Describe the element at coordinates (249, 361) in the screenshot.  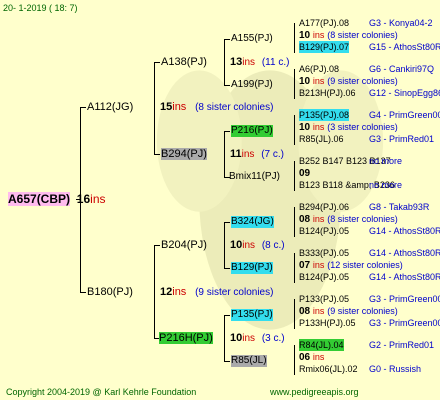
I see `gen3-node-8: R85(JL)` at that location.